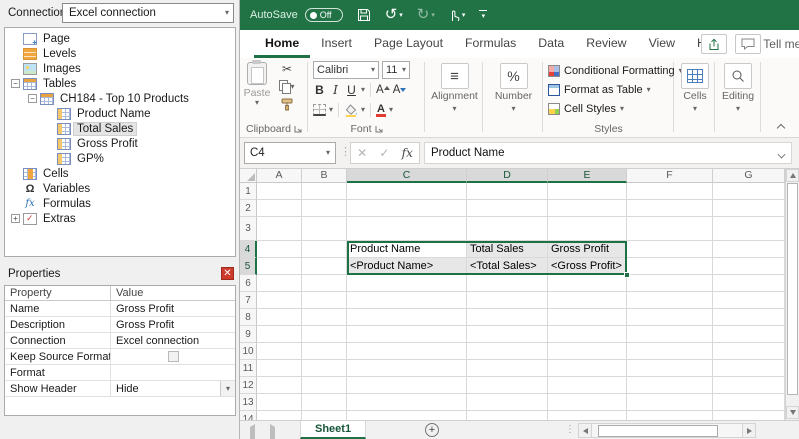 This screenshot has width=799, height=439. Describe the element at coordinates (507, 208) in the screenshot. I see `cell-D2` at that location.